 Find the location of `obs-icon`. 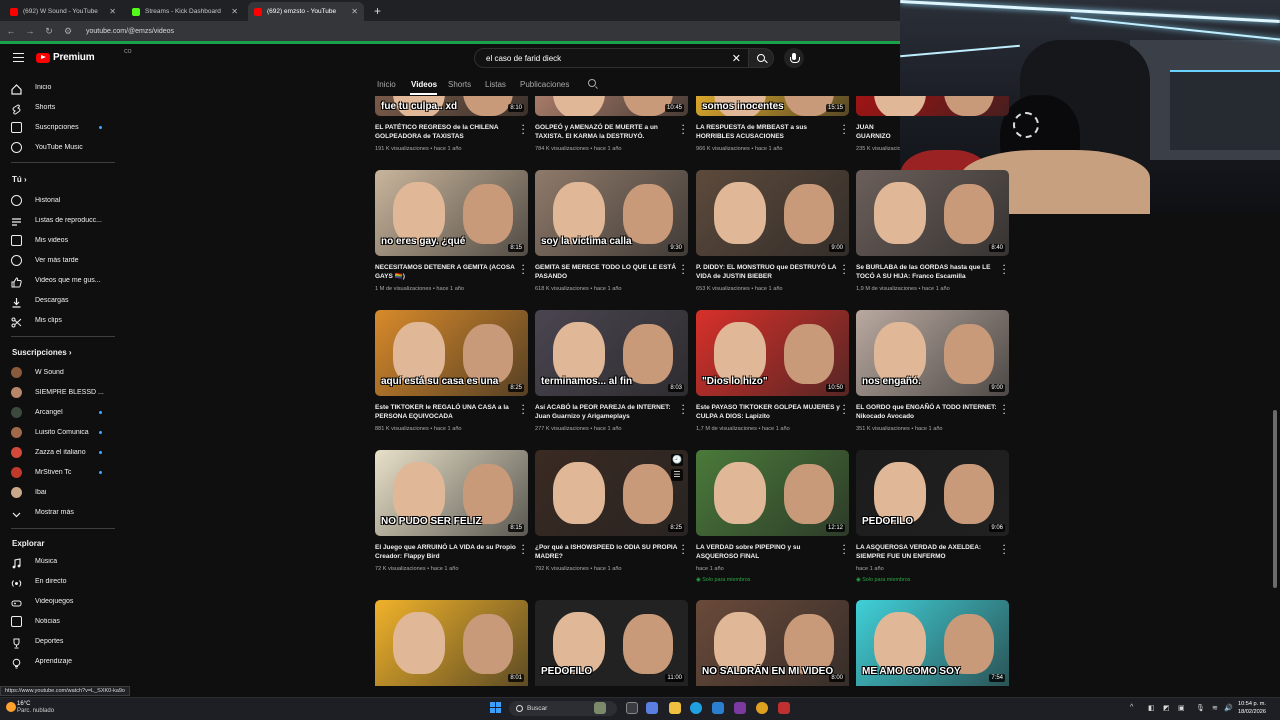

obs-icon is located at coordinates (784, 708).